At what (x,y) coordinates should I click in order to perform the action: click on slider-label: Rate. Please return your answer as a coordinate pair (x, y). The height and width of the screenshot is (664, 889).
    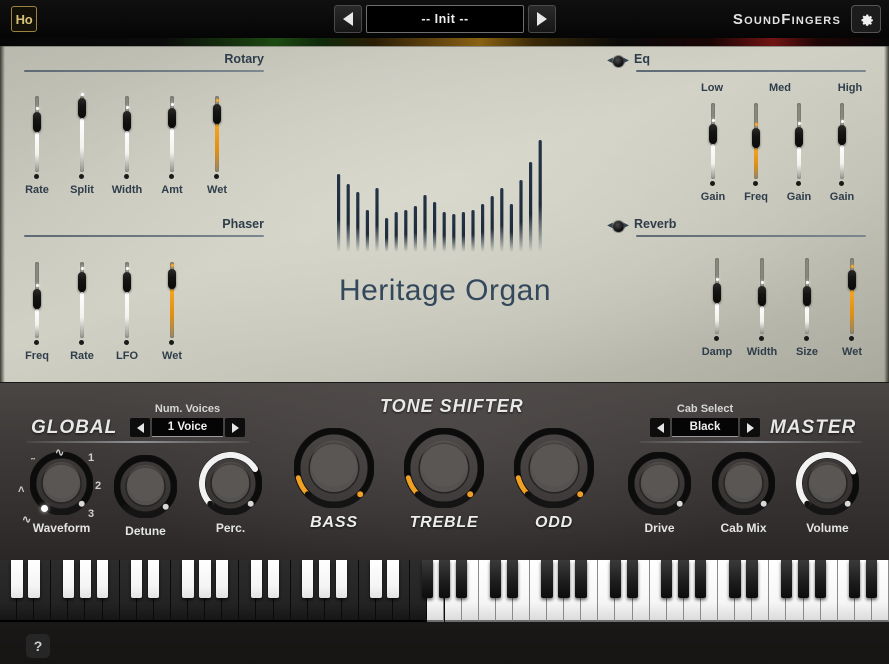
    Looking at the image, I should click on (37, 190).